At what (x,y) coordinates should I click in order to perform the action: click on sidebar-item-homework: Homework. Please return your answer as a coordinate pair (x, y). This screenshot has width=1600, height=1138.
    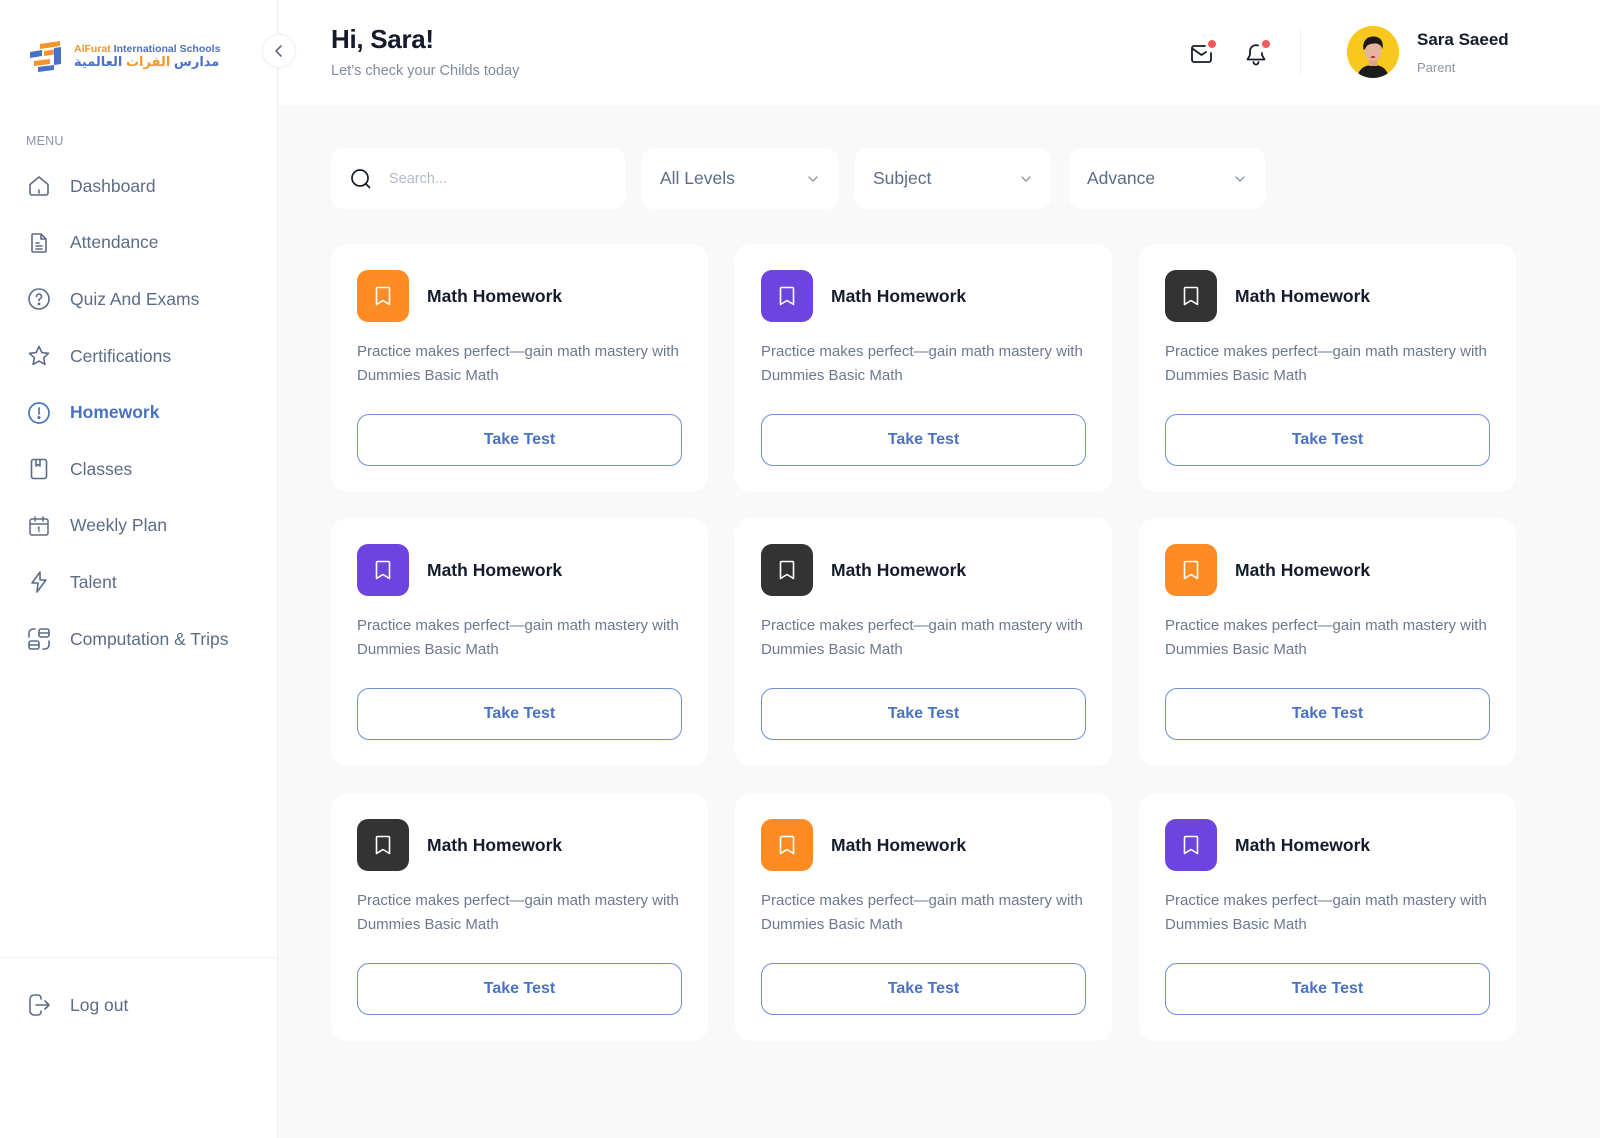
    Looking at the image, I should click on (139, 412).